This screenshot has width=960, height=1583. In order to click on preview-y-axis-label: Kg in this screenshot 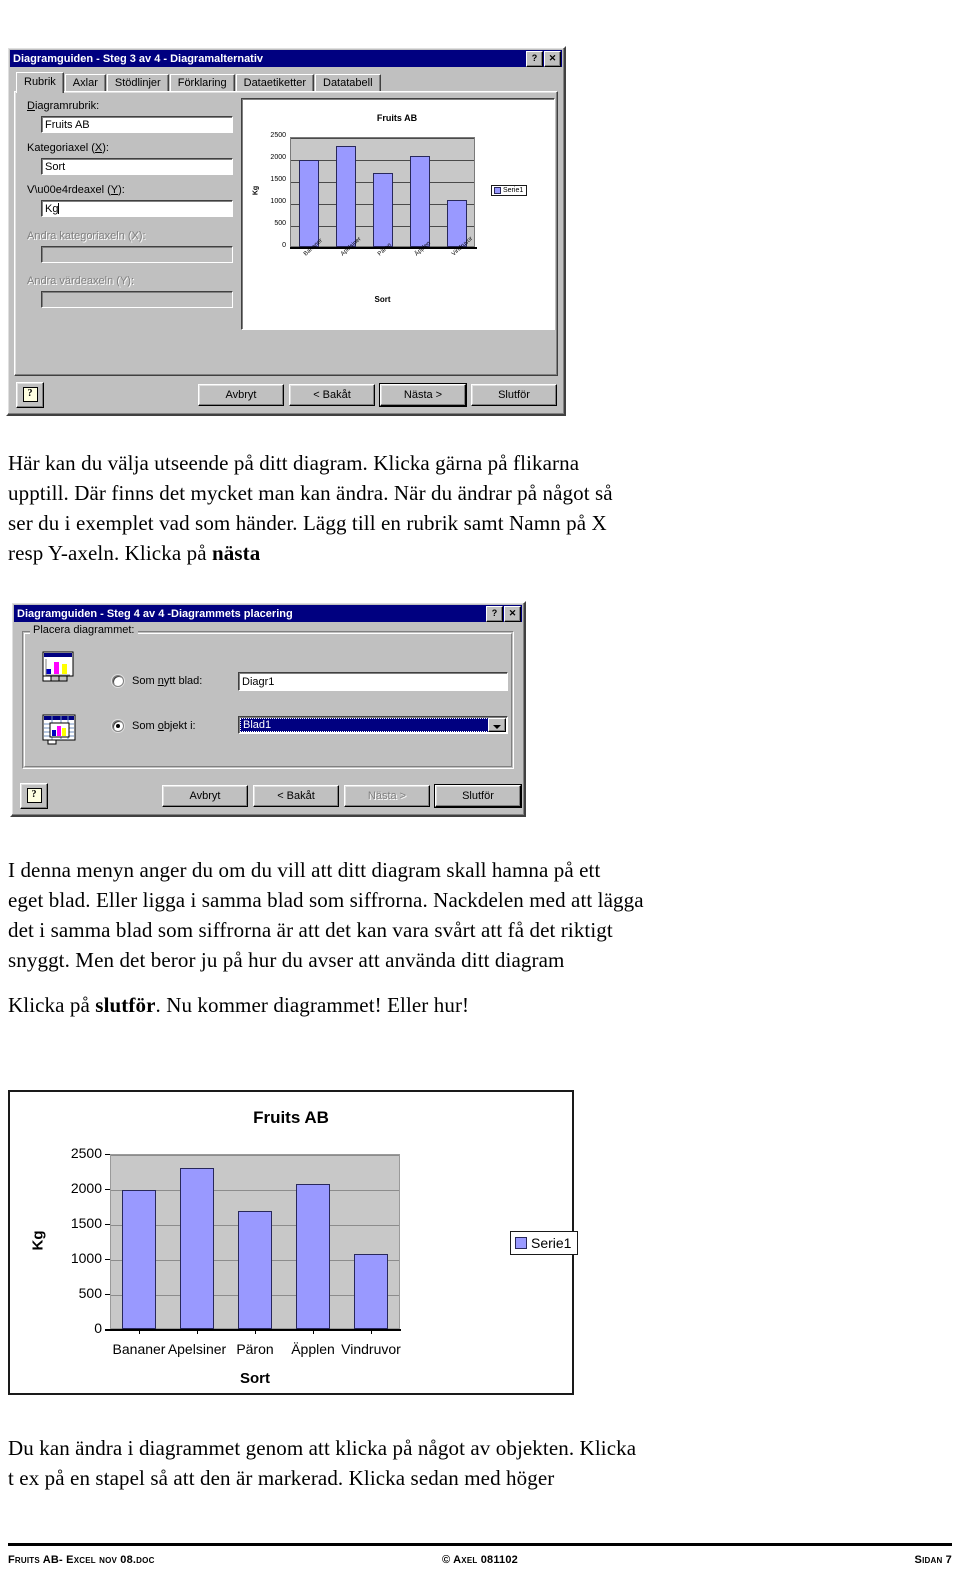, I will do `click(256, 190)`.